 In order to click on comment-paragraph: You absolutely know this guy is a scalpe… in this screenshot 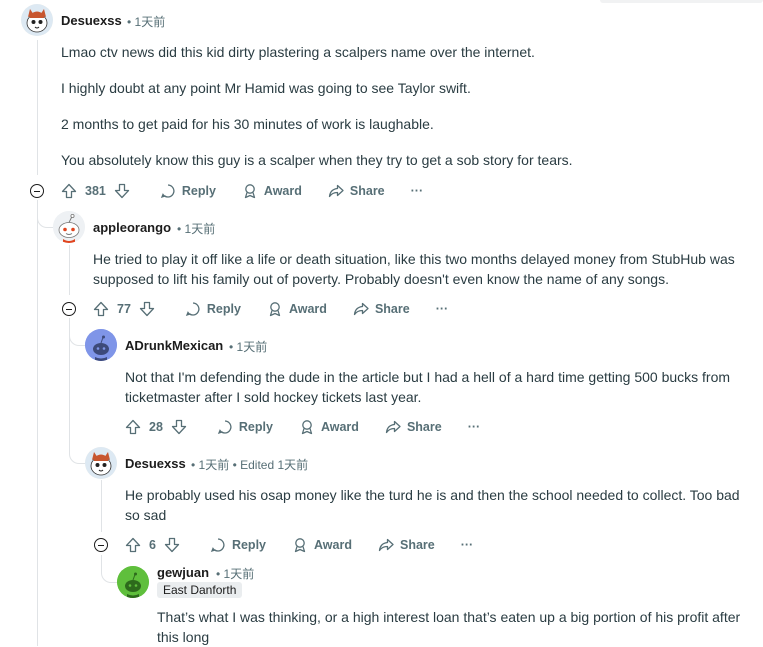, I will do `click(317, 160)`.